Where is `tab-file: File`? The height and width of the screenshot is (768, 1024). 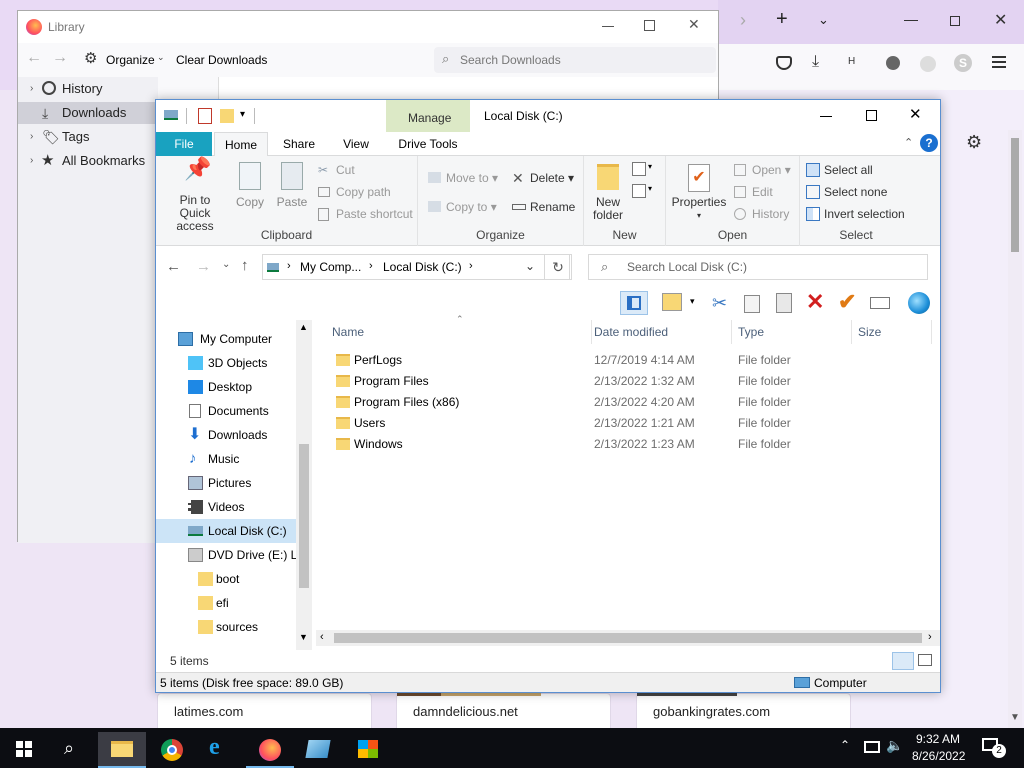 tab-file: File is located at coordinates (184, 144).